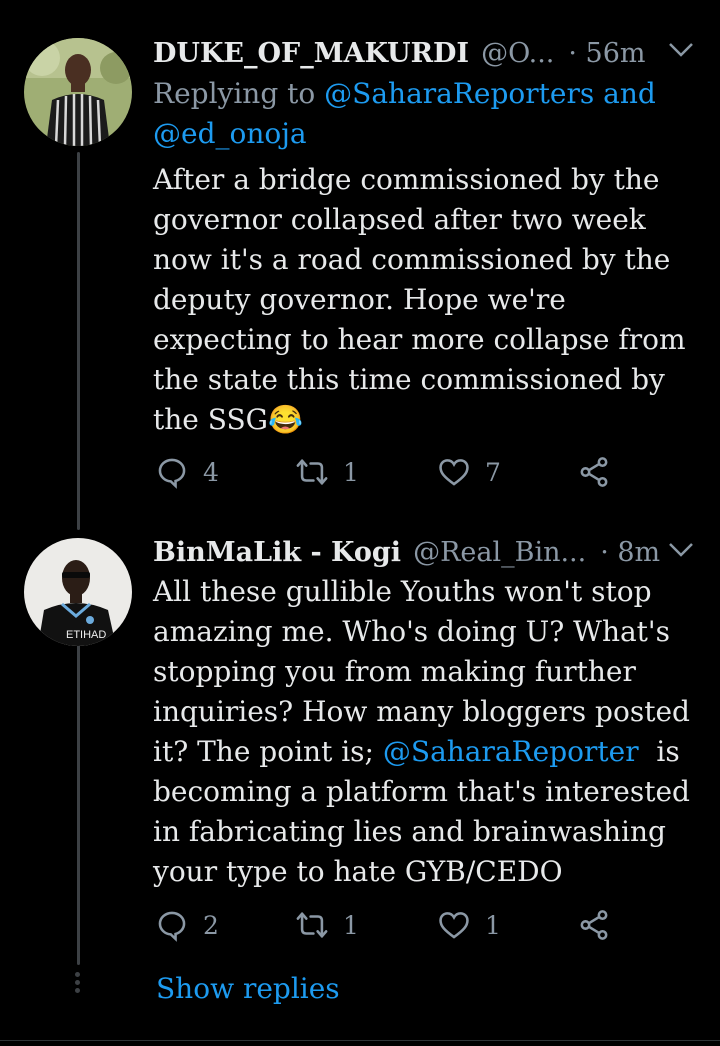 This screenshot has height=1046, width=720. Describe the element at coordinates (230, 133) in the screenshot. I see `reply-mention-link: @ed_onoja` at that location.